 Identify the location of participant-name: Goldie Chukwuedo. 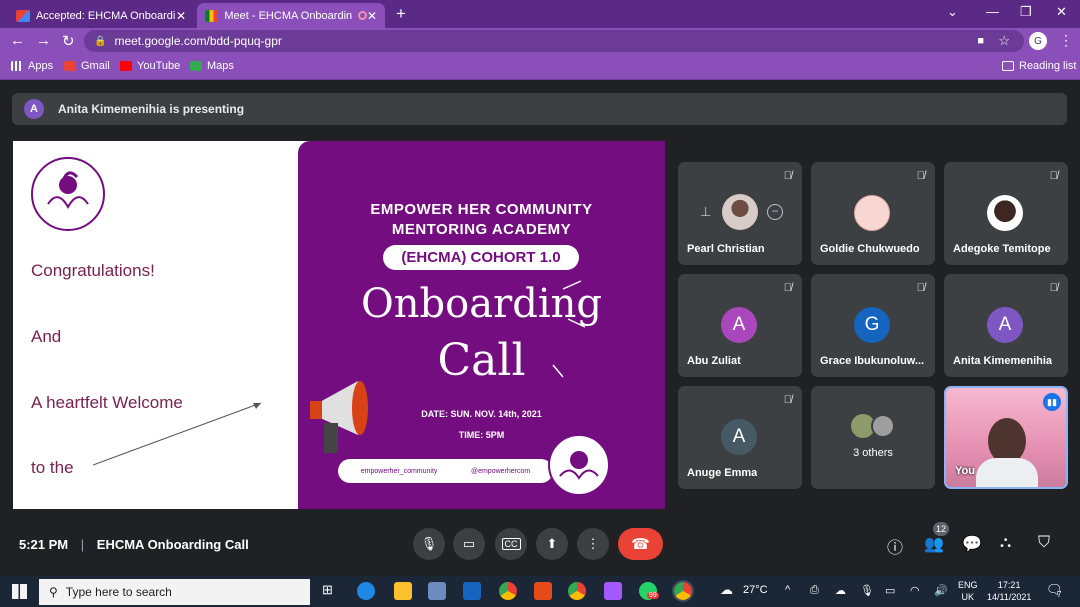
(870, 249).